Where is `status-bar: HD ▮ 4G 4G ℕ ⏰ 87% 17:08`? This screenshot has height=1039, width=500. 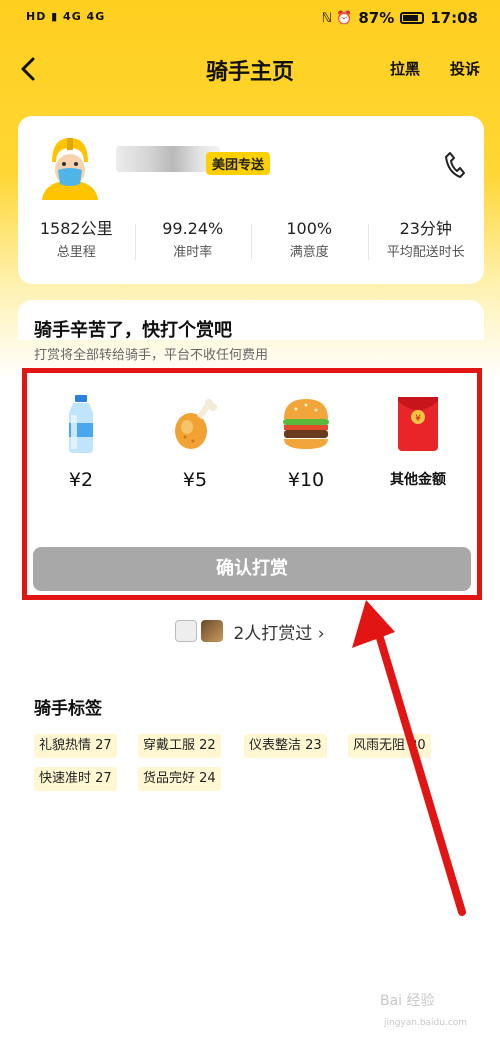
status-bar: HD ▮ 4G 4G ℕ ⏰ 87% 17:08 is located at coordinates (250, 19).